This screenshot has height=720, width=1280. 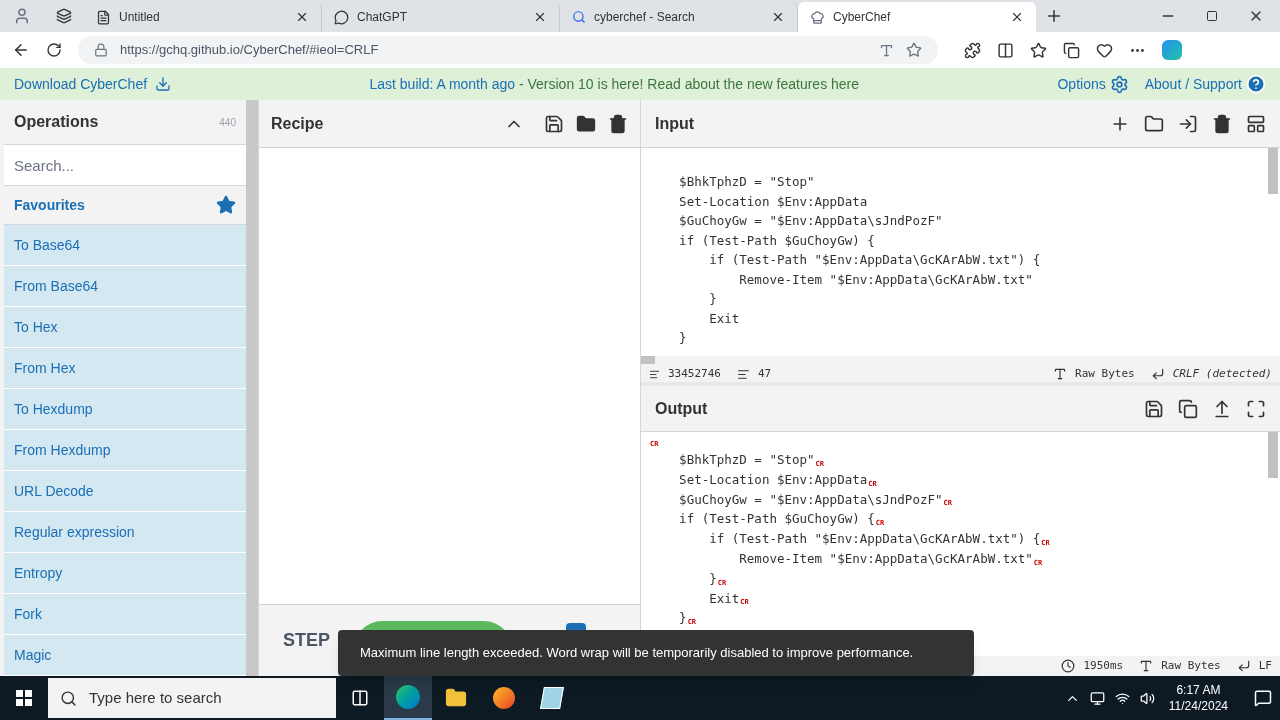 What do you see at coordinates (1054, 16) in the screenshot?
I see `new-tab-icon` at bounding box center [1054, 16].